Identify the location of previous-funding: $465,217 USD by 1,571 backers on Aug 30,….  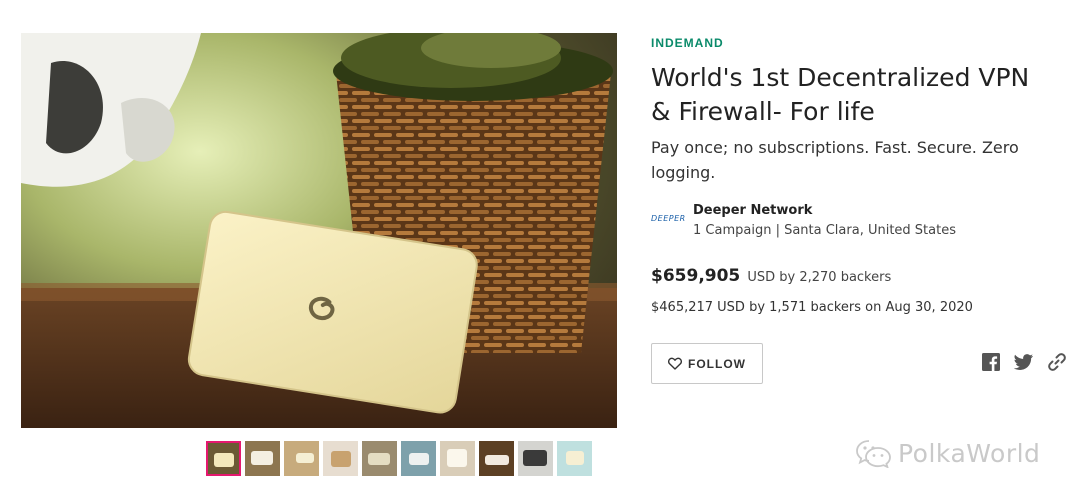
(812, 307).